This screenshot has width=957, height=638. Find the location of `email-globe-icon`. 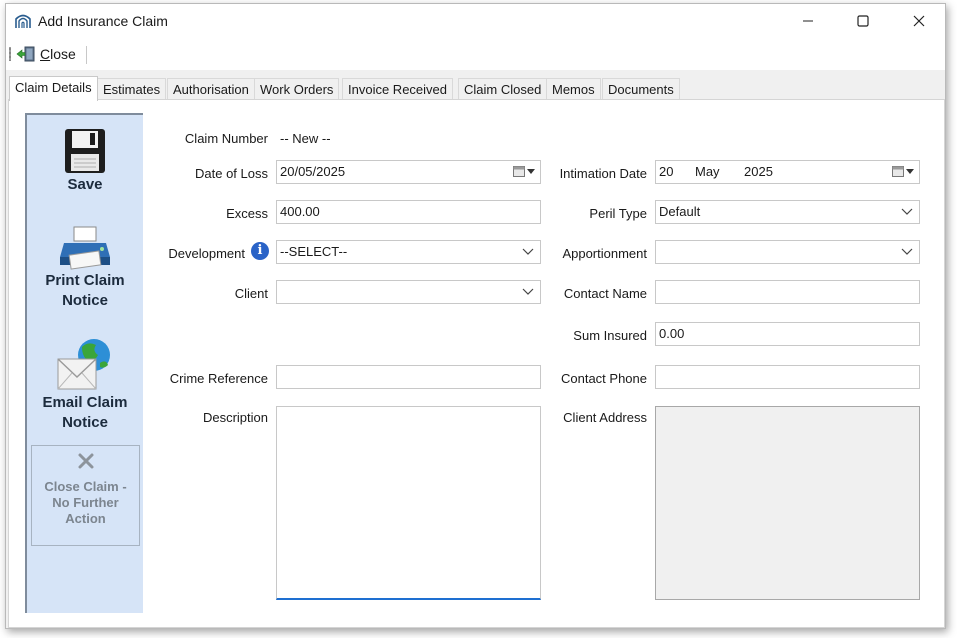

email-globe-icon is located at coordinates (83, 364).